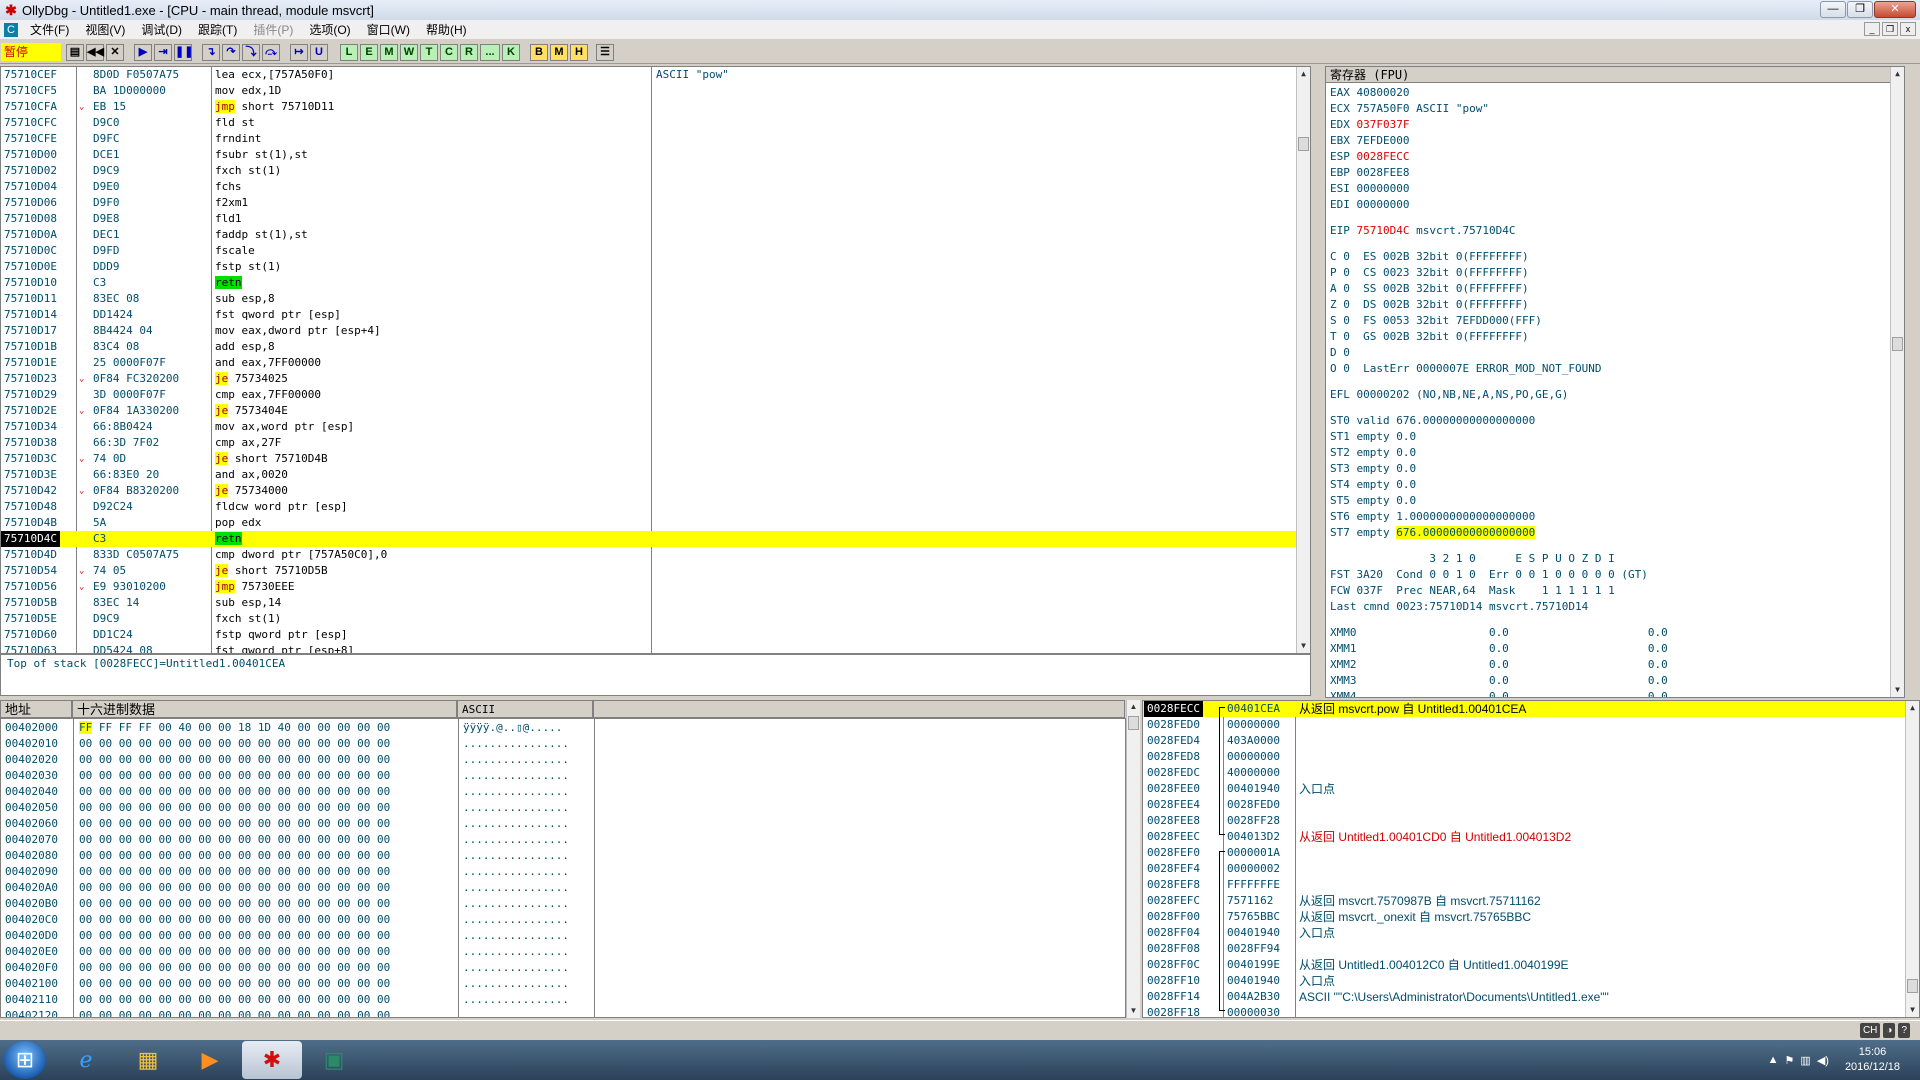  I want to click on disasm-row: 75710D11 83EC 08 sub esp,8, so click(655, 299).